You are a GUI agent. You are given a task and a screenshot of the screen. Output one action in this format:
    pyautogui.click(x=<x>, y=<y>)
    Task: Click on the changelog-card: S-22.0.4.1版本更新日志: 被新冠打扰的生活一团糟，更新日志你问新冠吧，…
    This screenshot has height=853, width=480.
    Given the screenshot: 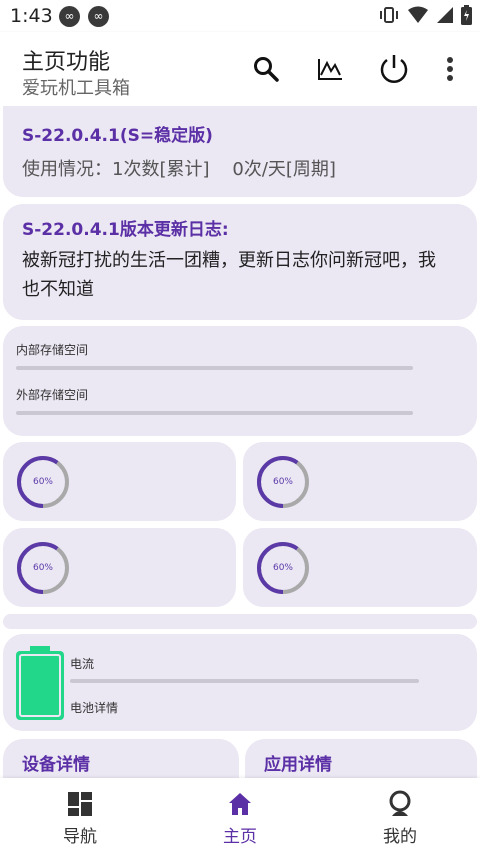 What is the action you would take?
    pyautogui.click(x=240, y=262)
    